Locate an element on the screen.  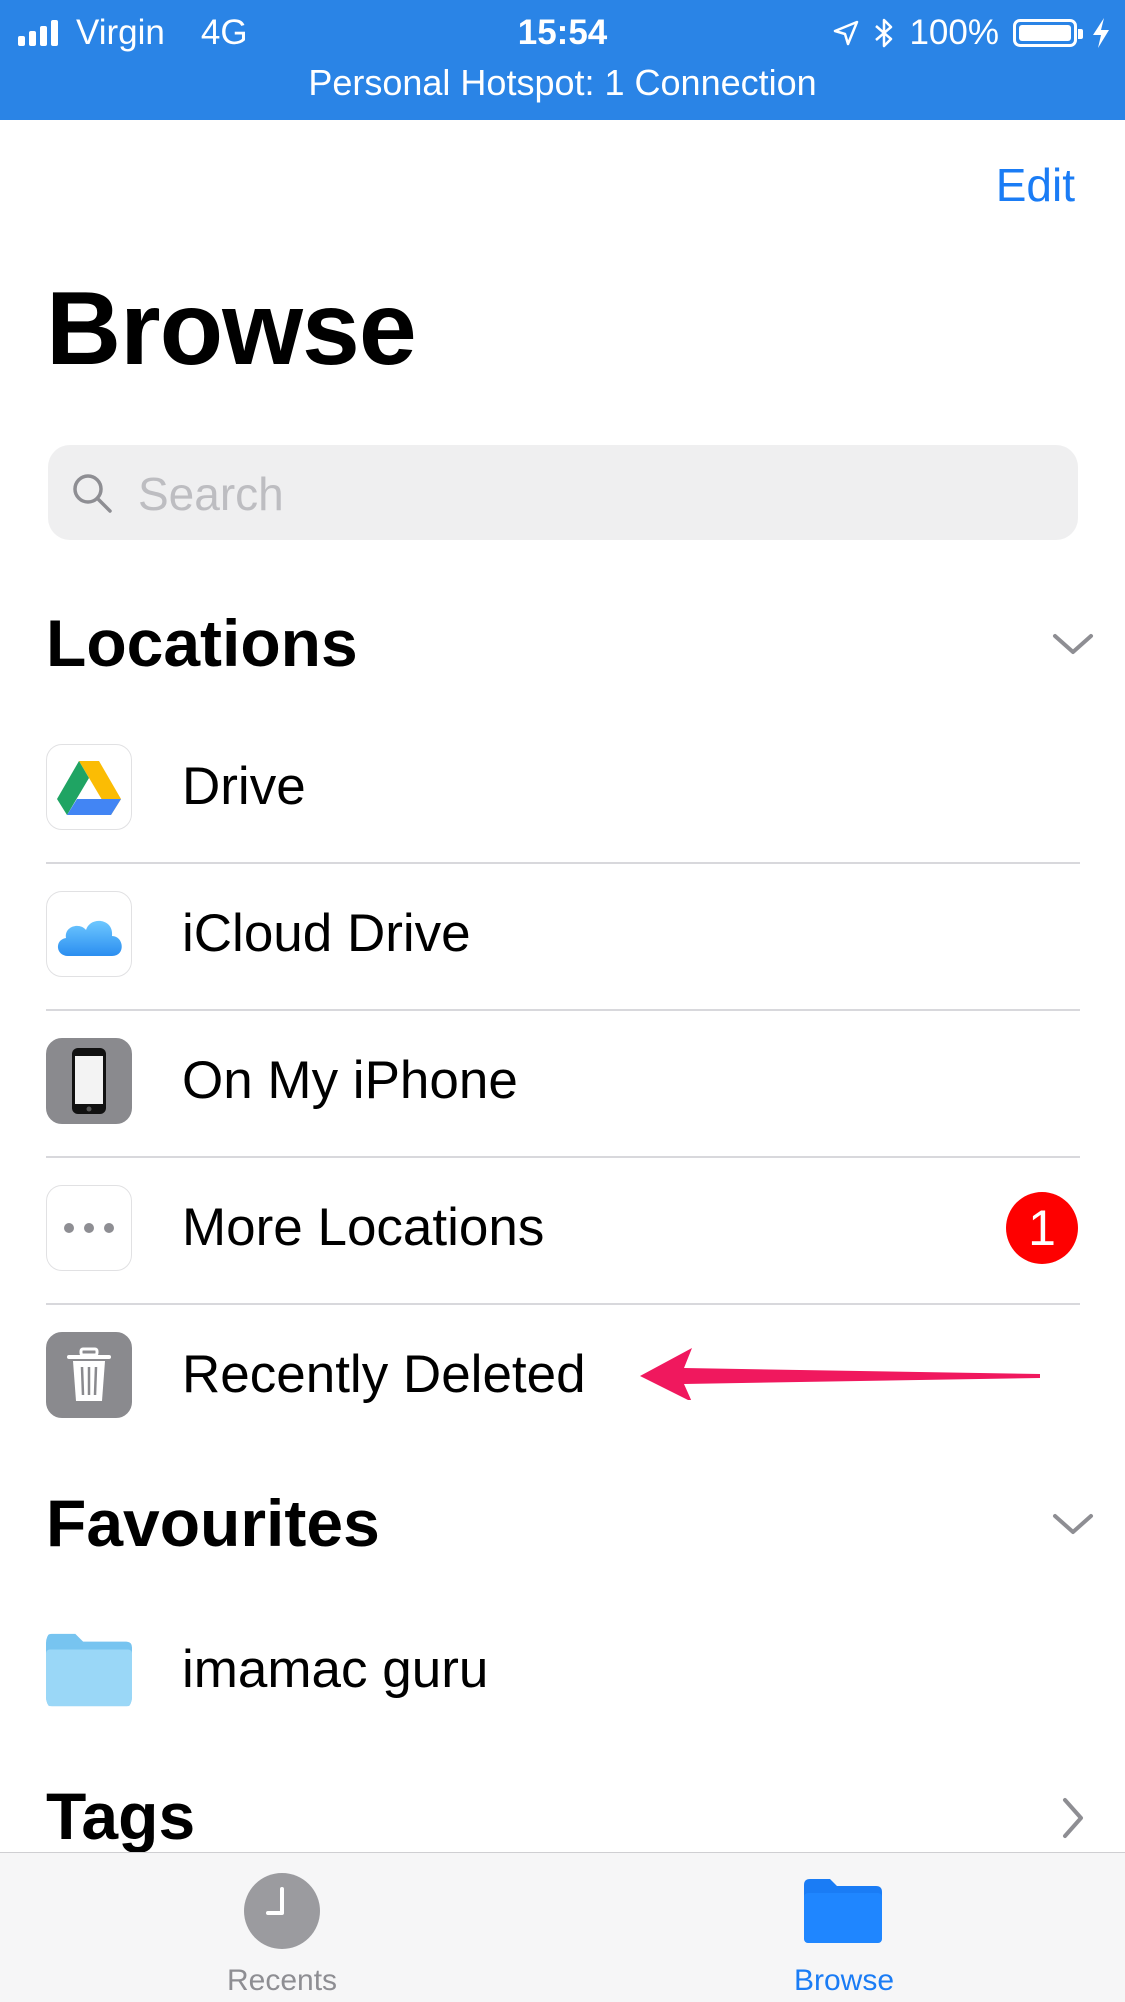
tab-browse: Browse is located at coordinates (844, 1927).